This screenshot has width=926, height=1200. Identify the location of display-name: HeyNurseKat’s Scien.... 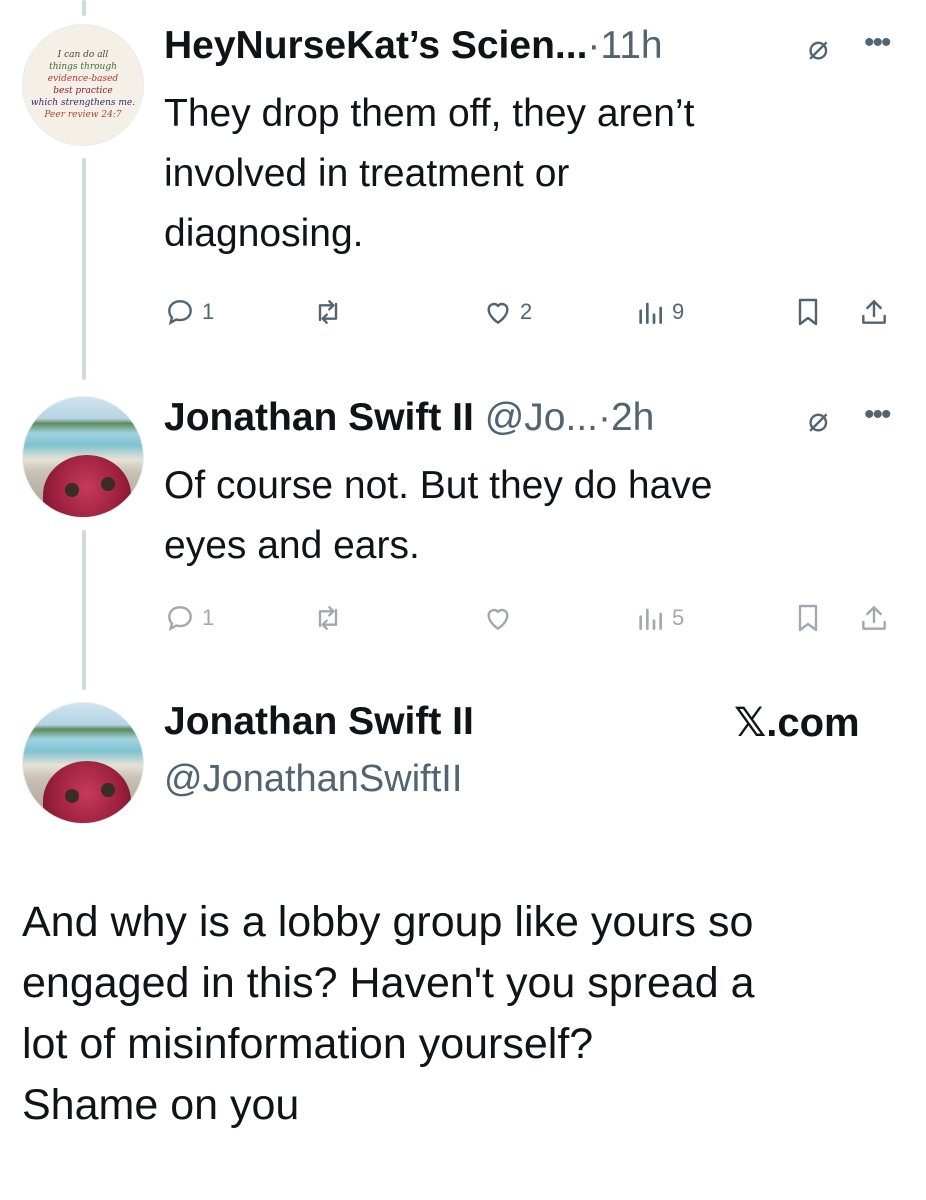
(375, 45).